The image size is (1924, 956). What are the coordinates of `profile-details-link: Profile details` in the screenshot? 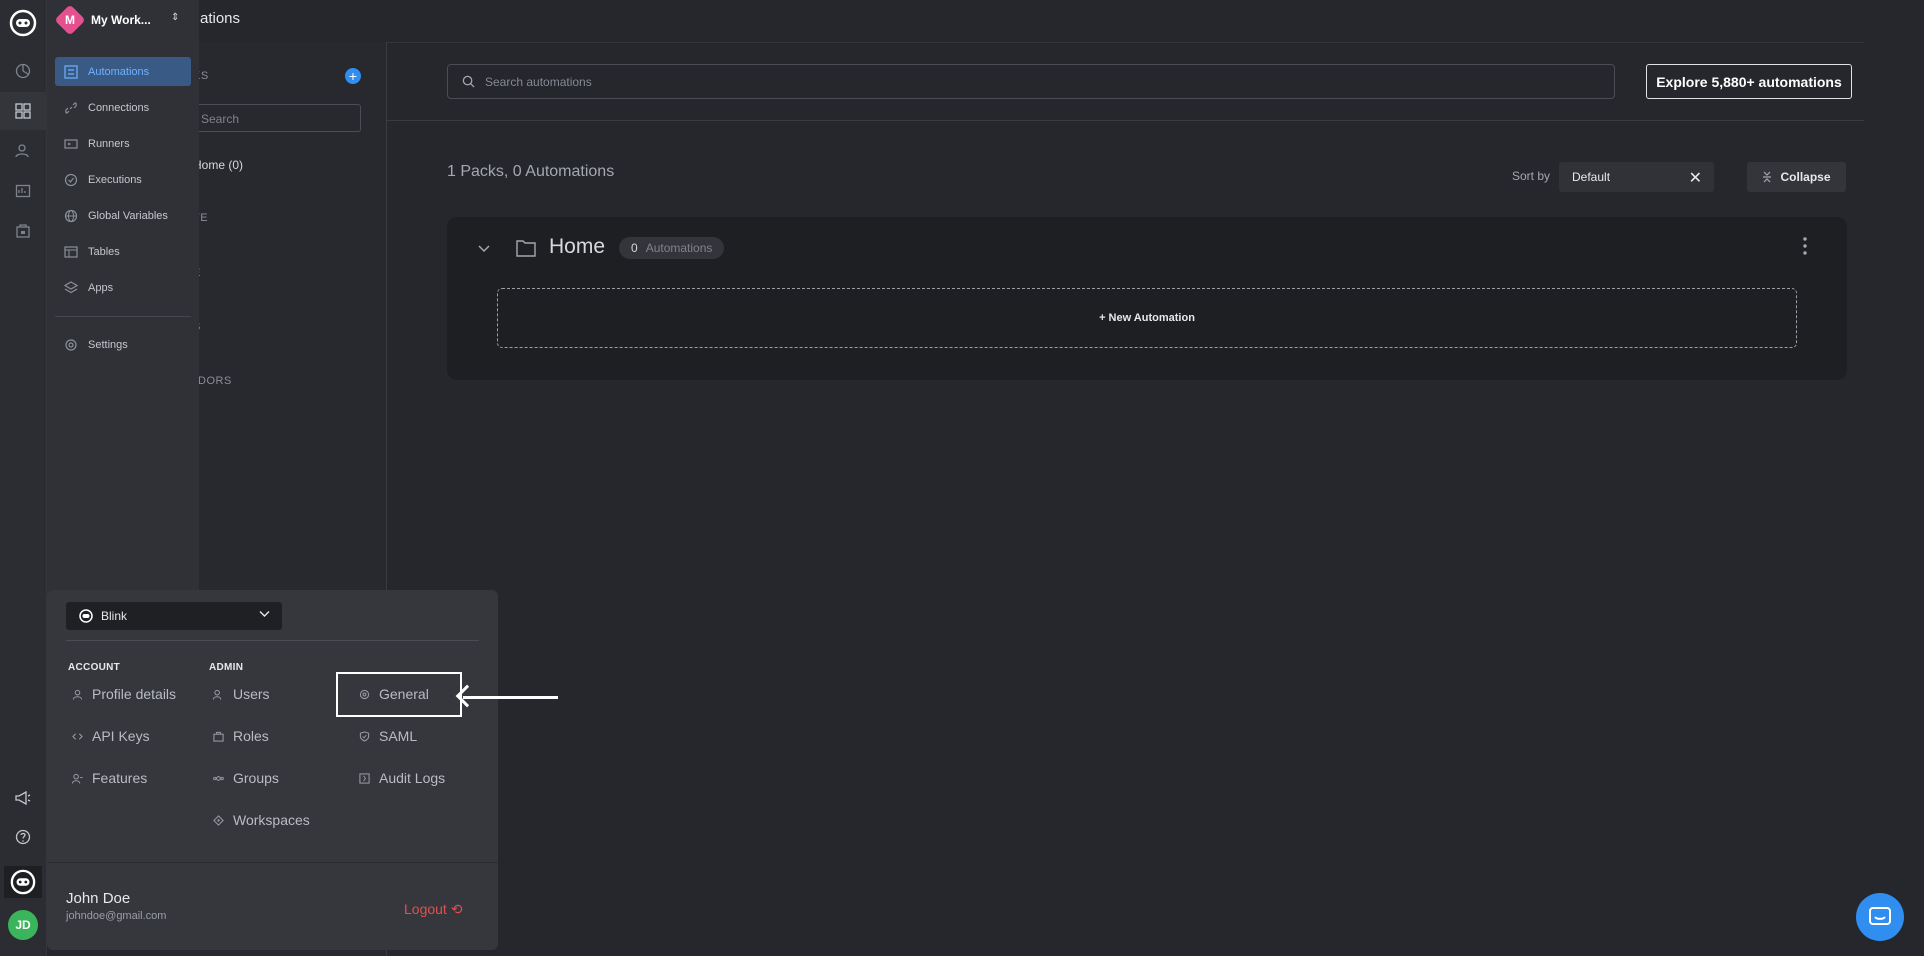 It's located at (124, 694).